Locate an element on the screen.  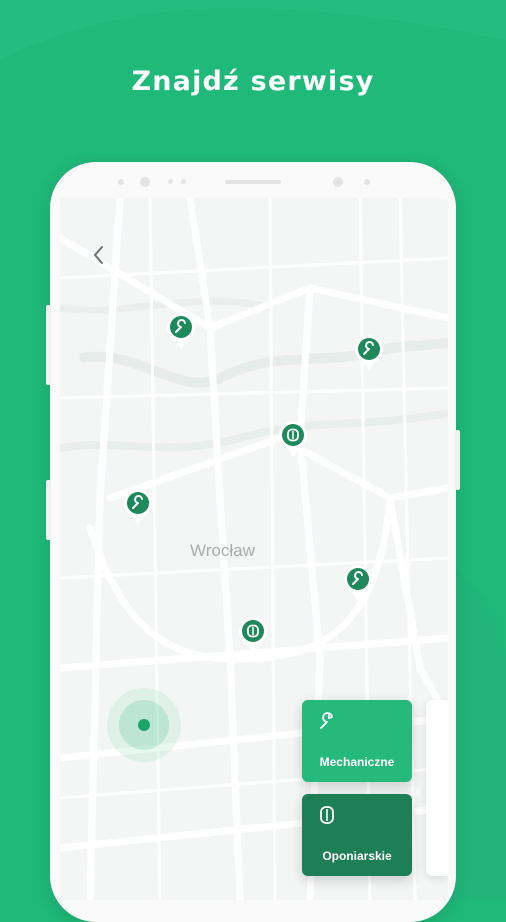
category-card-next is located at coordinates (437, 788).